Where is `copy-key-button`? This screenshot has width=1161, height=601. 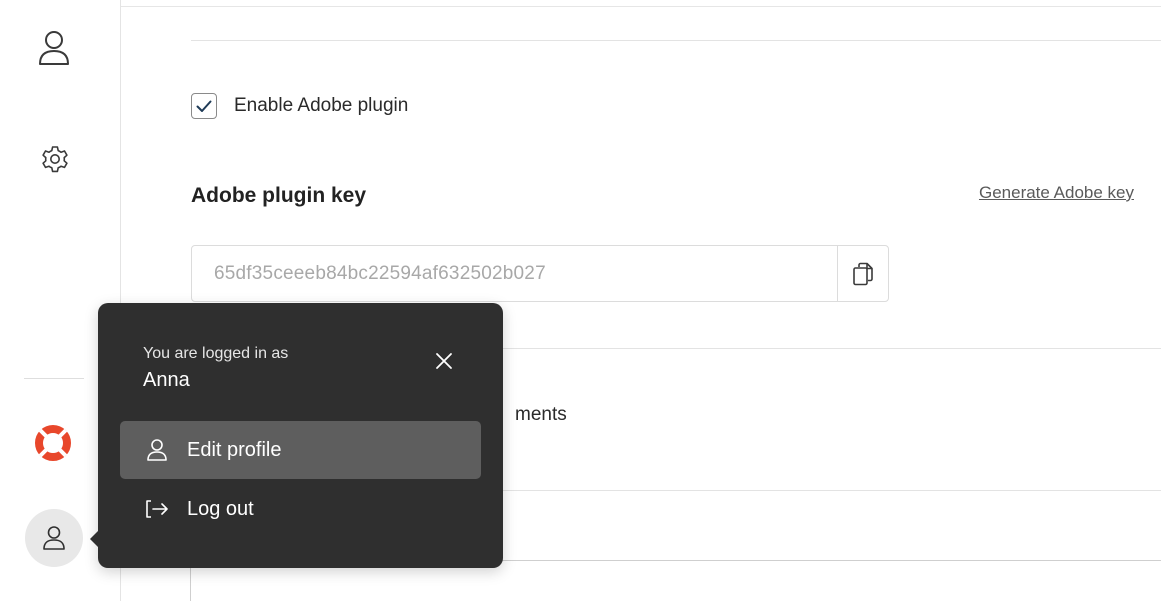 copy-key-button is located at coordinates (862, 273).